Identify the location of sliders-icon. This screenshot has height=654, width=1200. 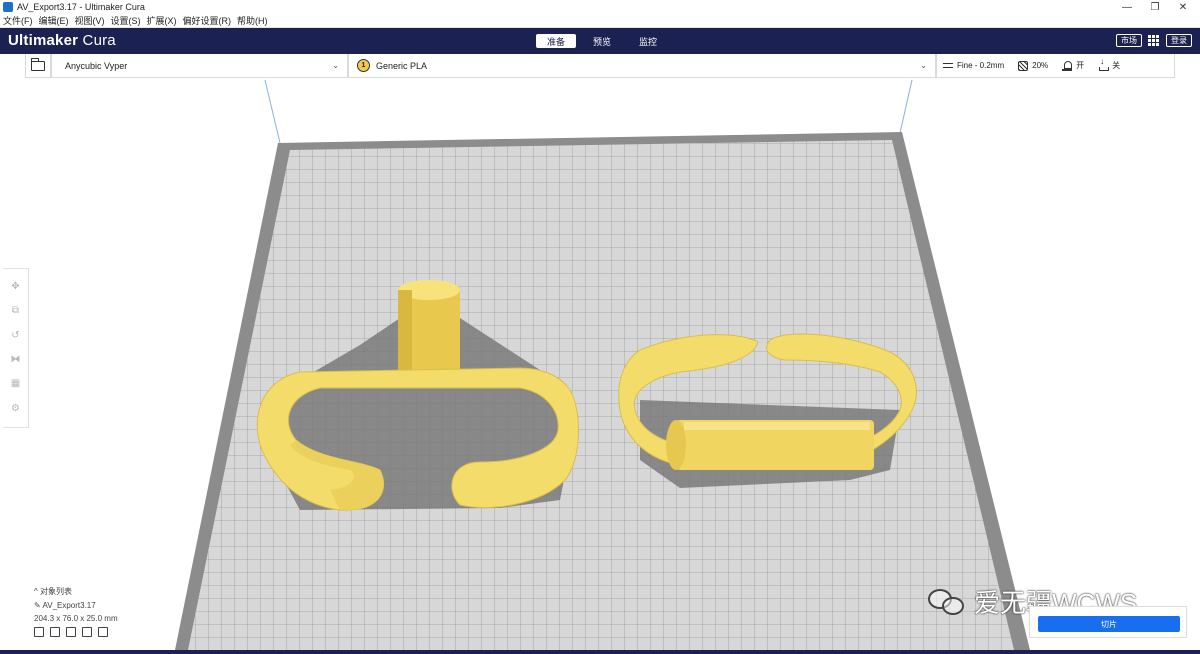
(948, 66).